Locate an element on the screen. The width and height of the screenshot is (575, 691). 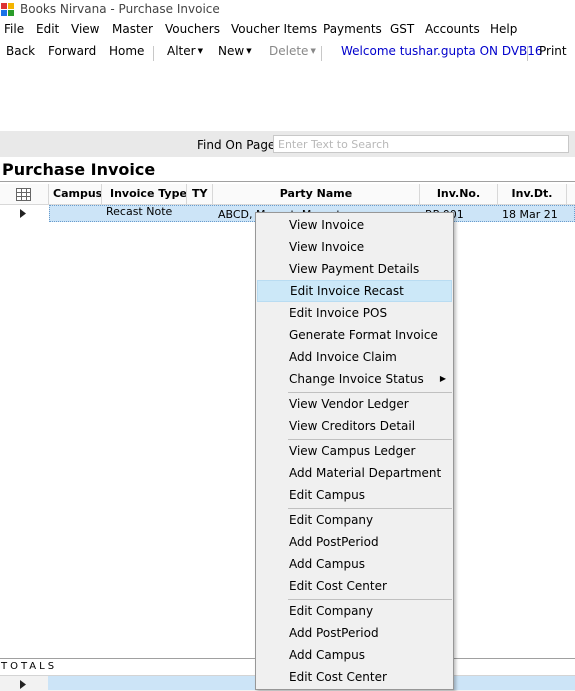
menu-item-view-payment-details: View Payment Details is located at coordinates (354, 269).